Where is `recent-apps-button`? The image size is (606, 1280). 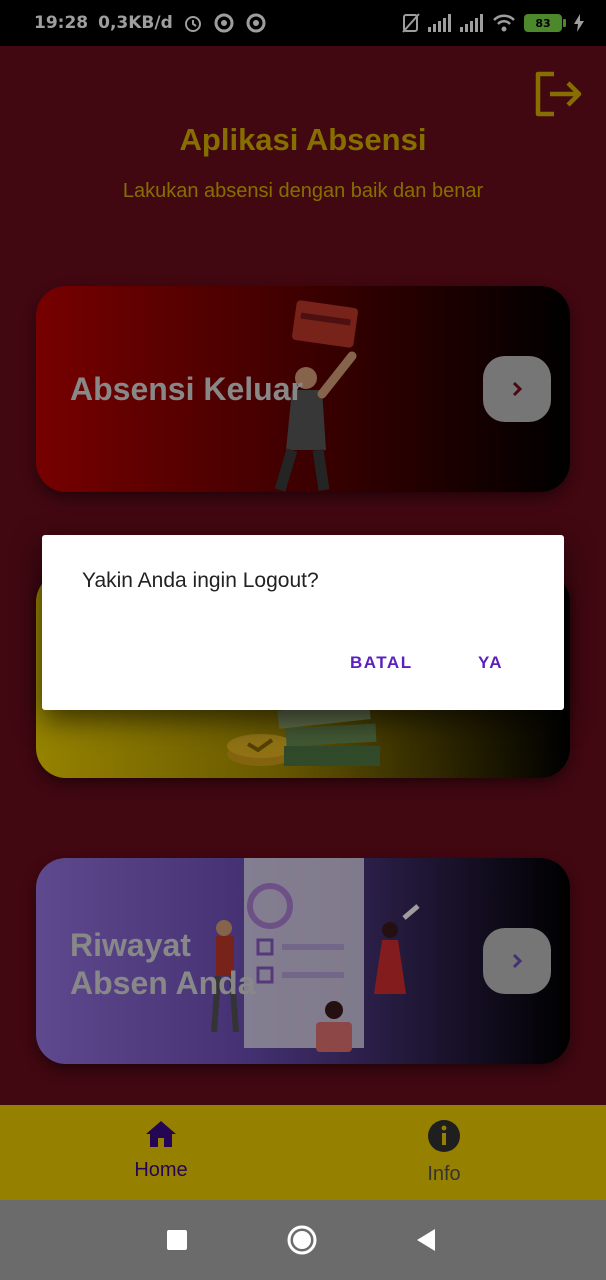
recent-apps-button is located at coordinates (177, 1240).